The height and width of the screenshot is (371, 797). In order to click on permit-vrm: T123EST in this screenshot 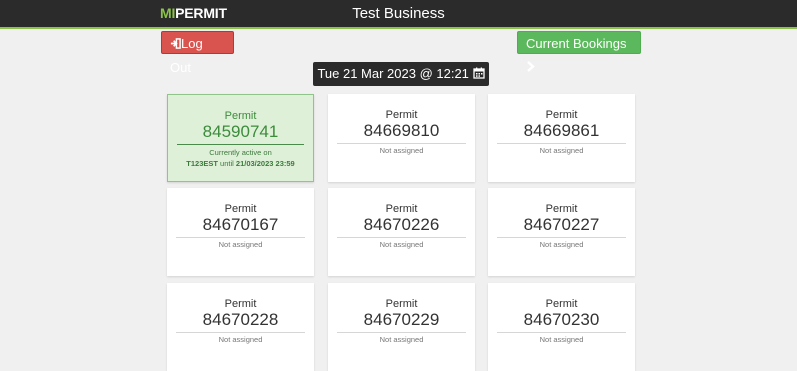, I will do `click(202, 163)`.